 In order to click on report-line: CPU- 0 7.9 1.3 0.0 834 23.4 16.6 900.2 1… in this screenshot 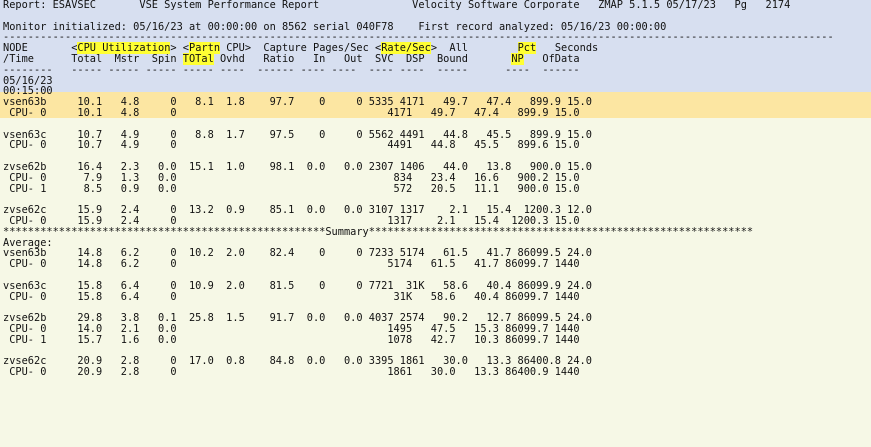, I will do `click(291, 177)`.